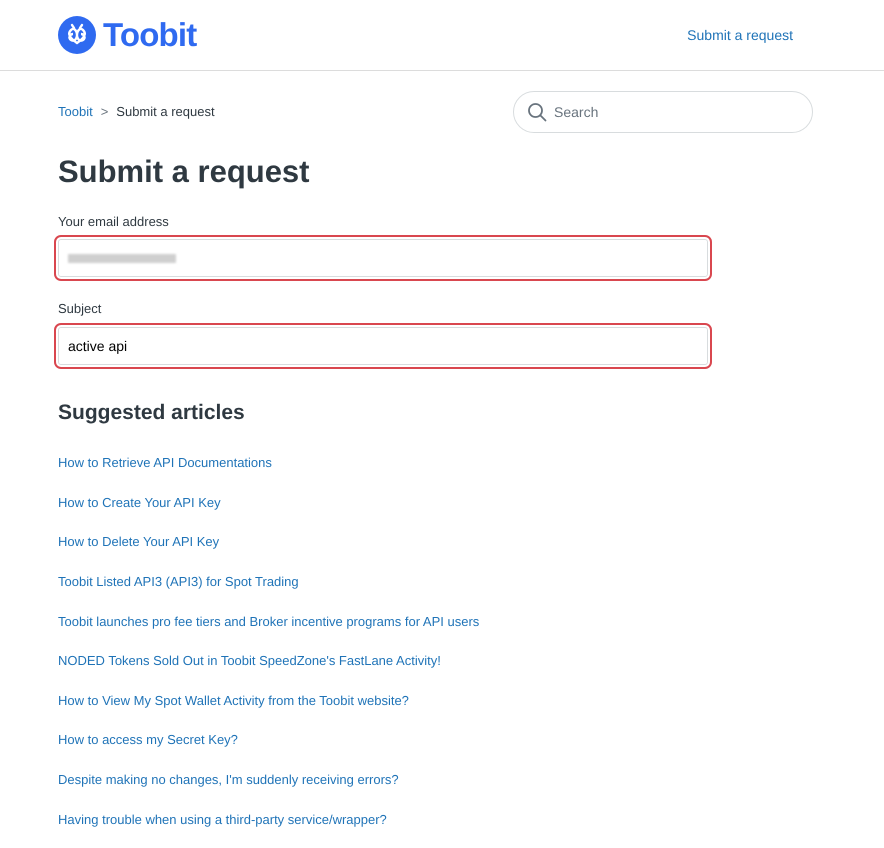 Image resolution: width=884 pixels, height=848 pixels. Describe the element at coordinates (537, 112) in the screenshot. I see `search-icon` at that location.